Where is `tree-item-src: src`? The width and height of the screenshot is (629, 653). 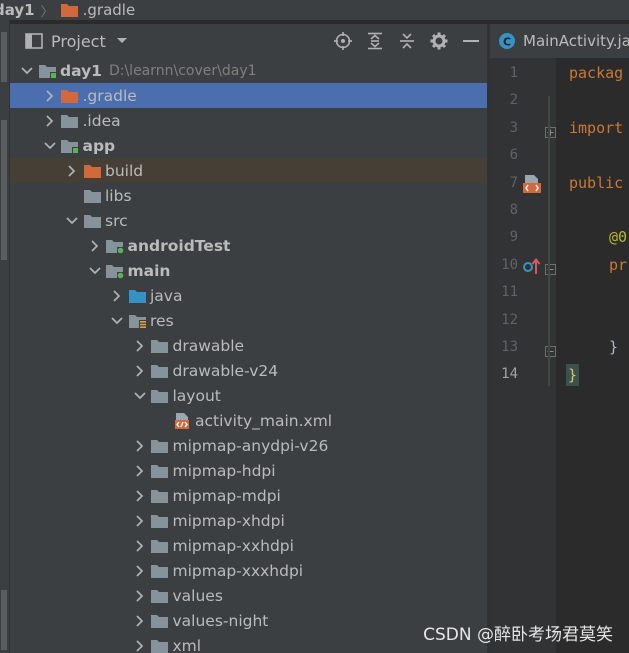 tree-item-src: src is located at coordinates (248, 220).